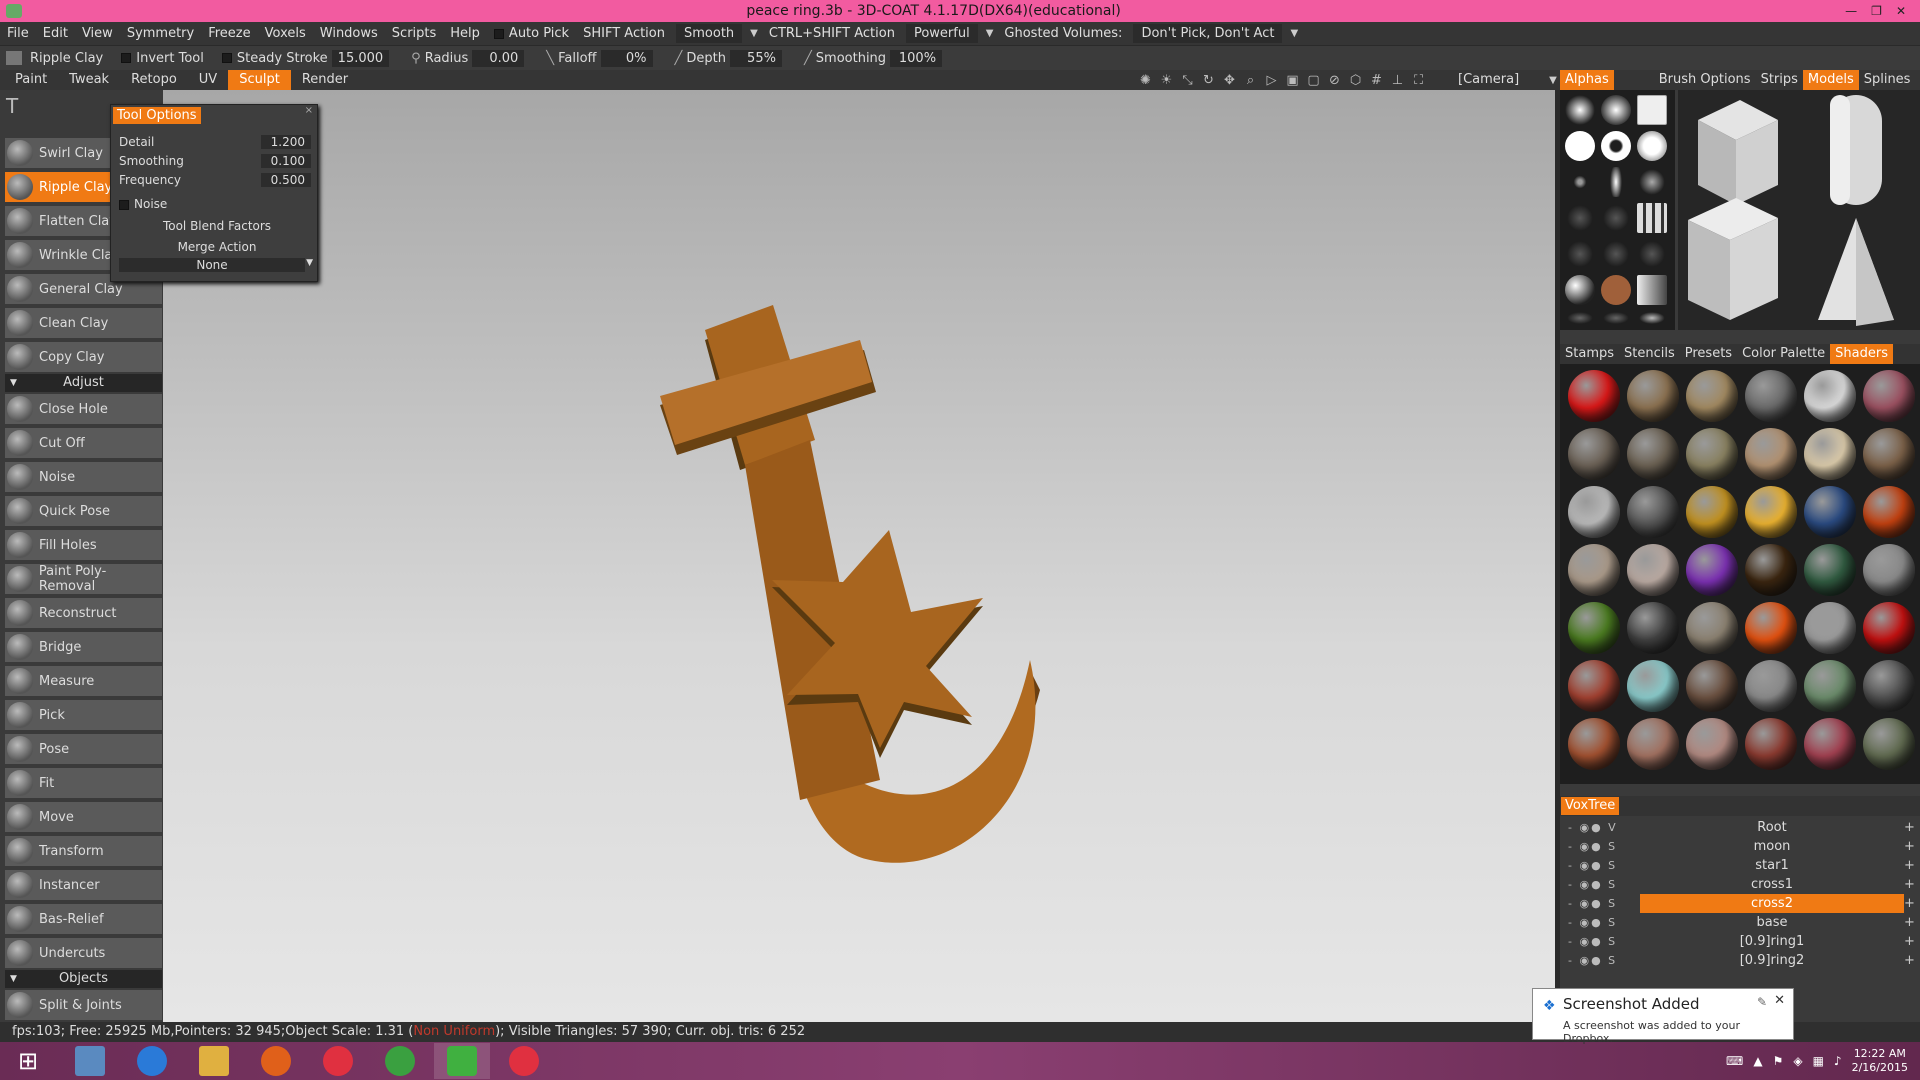 The width and height of the screenshot is (1920, 1080). I want to click on flag-icon: ⚑, so click(1778, 1061).